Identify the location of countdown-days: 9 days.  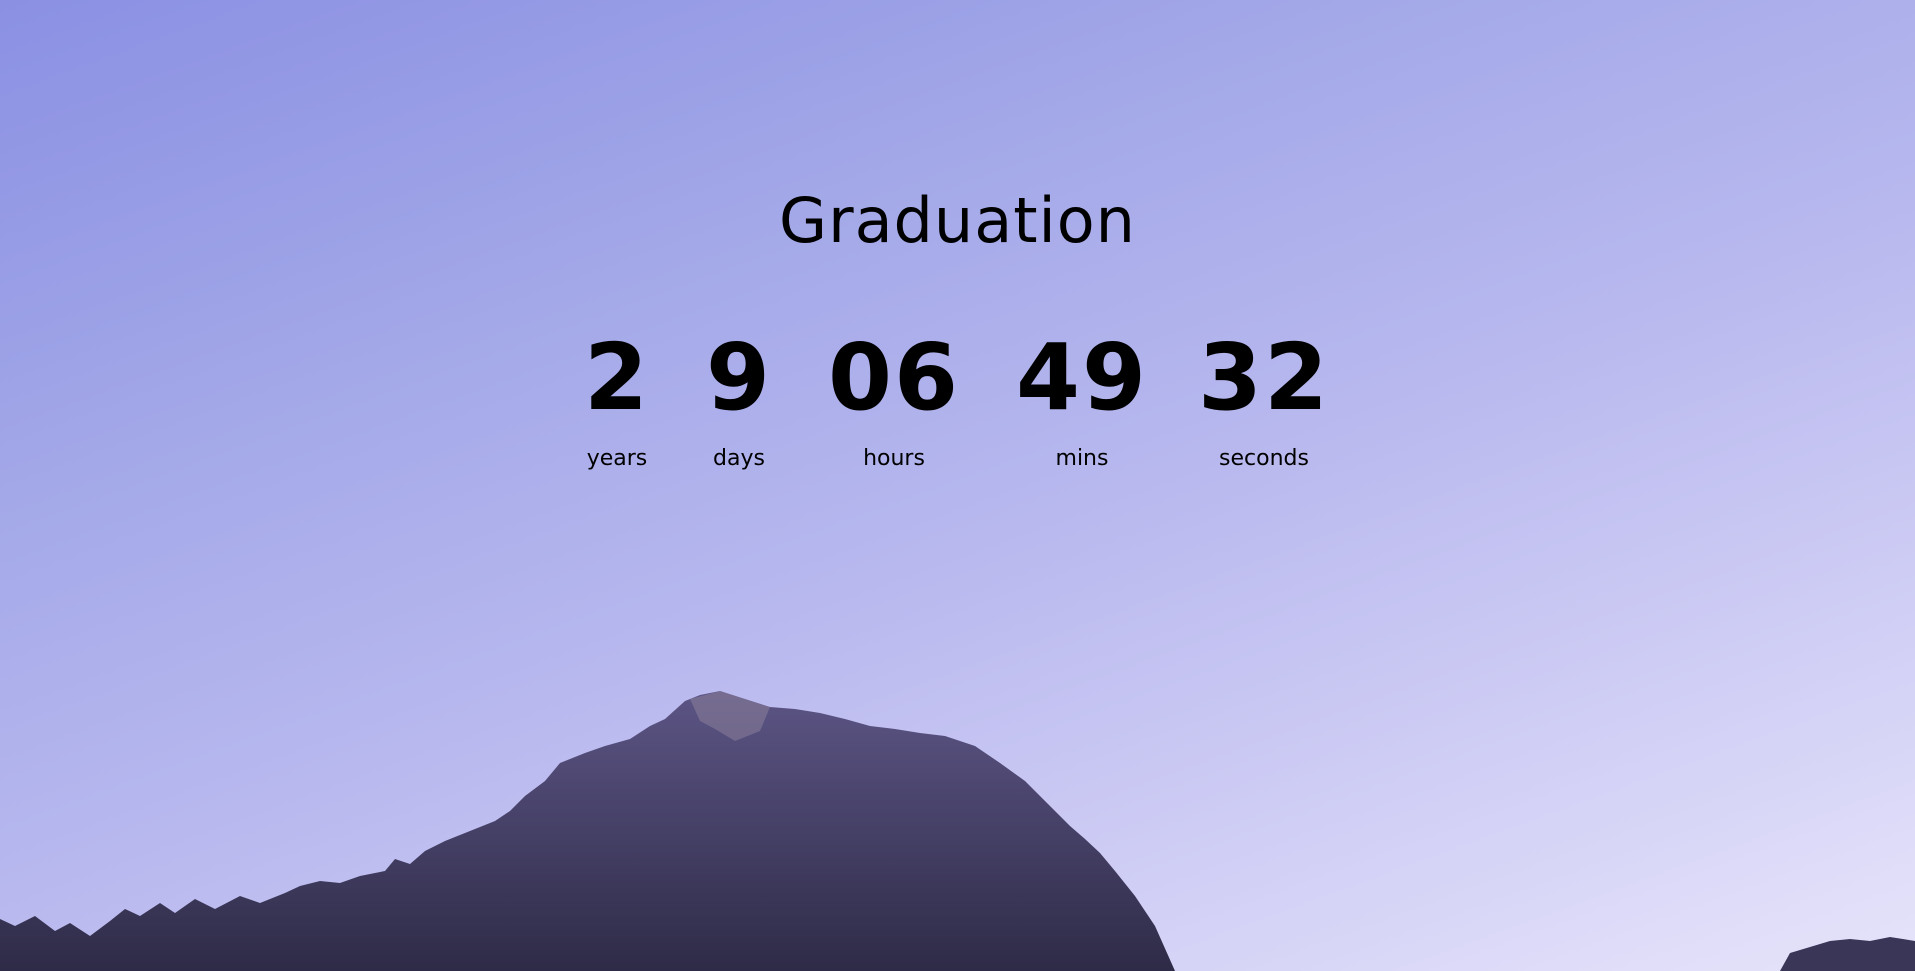
(739, 401).